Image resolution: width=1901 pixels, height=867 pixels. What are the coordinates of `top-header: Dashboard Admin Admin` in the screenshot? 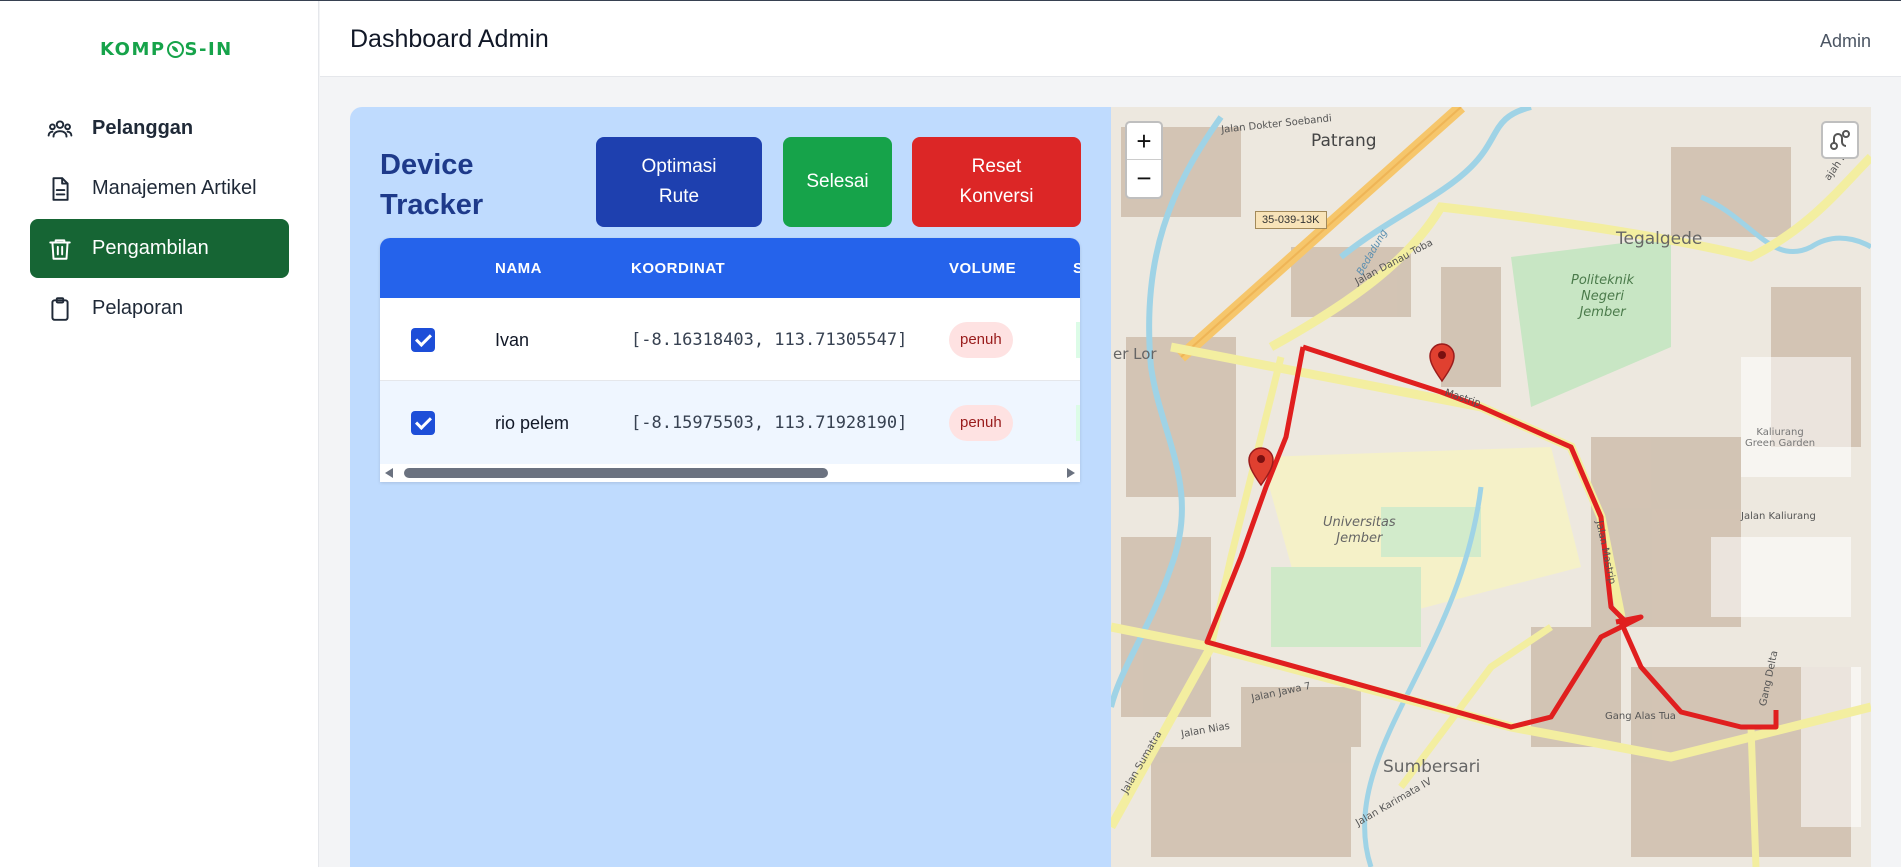 It's located at (1110, 39).